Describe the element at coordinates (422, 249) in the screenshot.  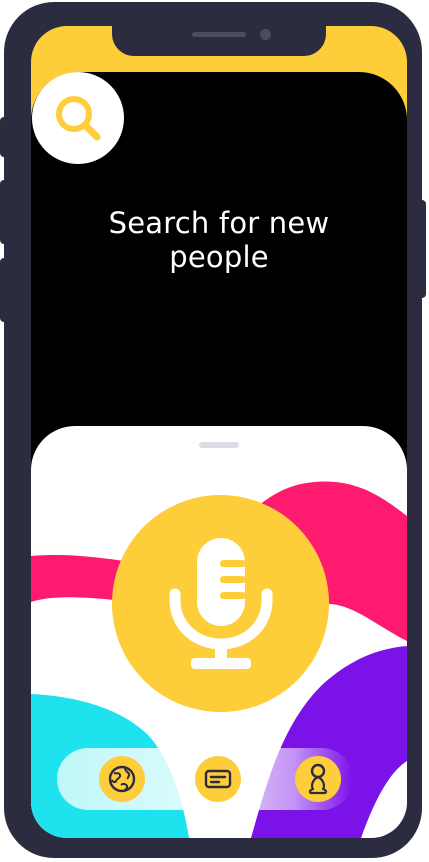
I see `power-button` at that location.